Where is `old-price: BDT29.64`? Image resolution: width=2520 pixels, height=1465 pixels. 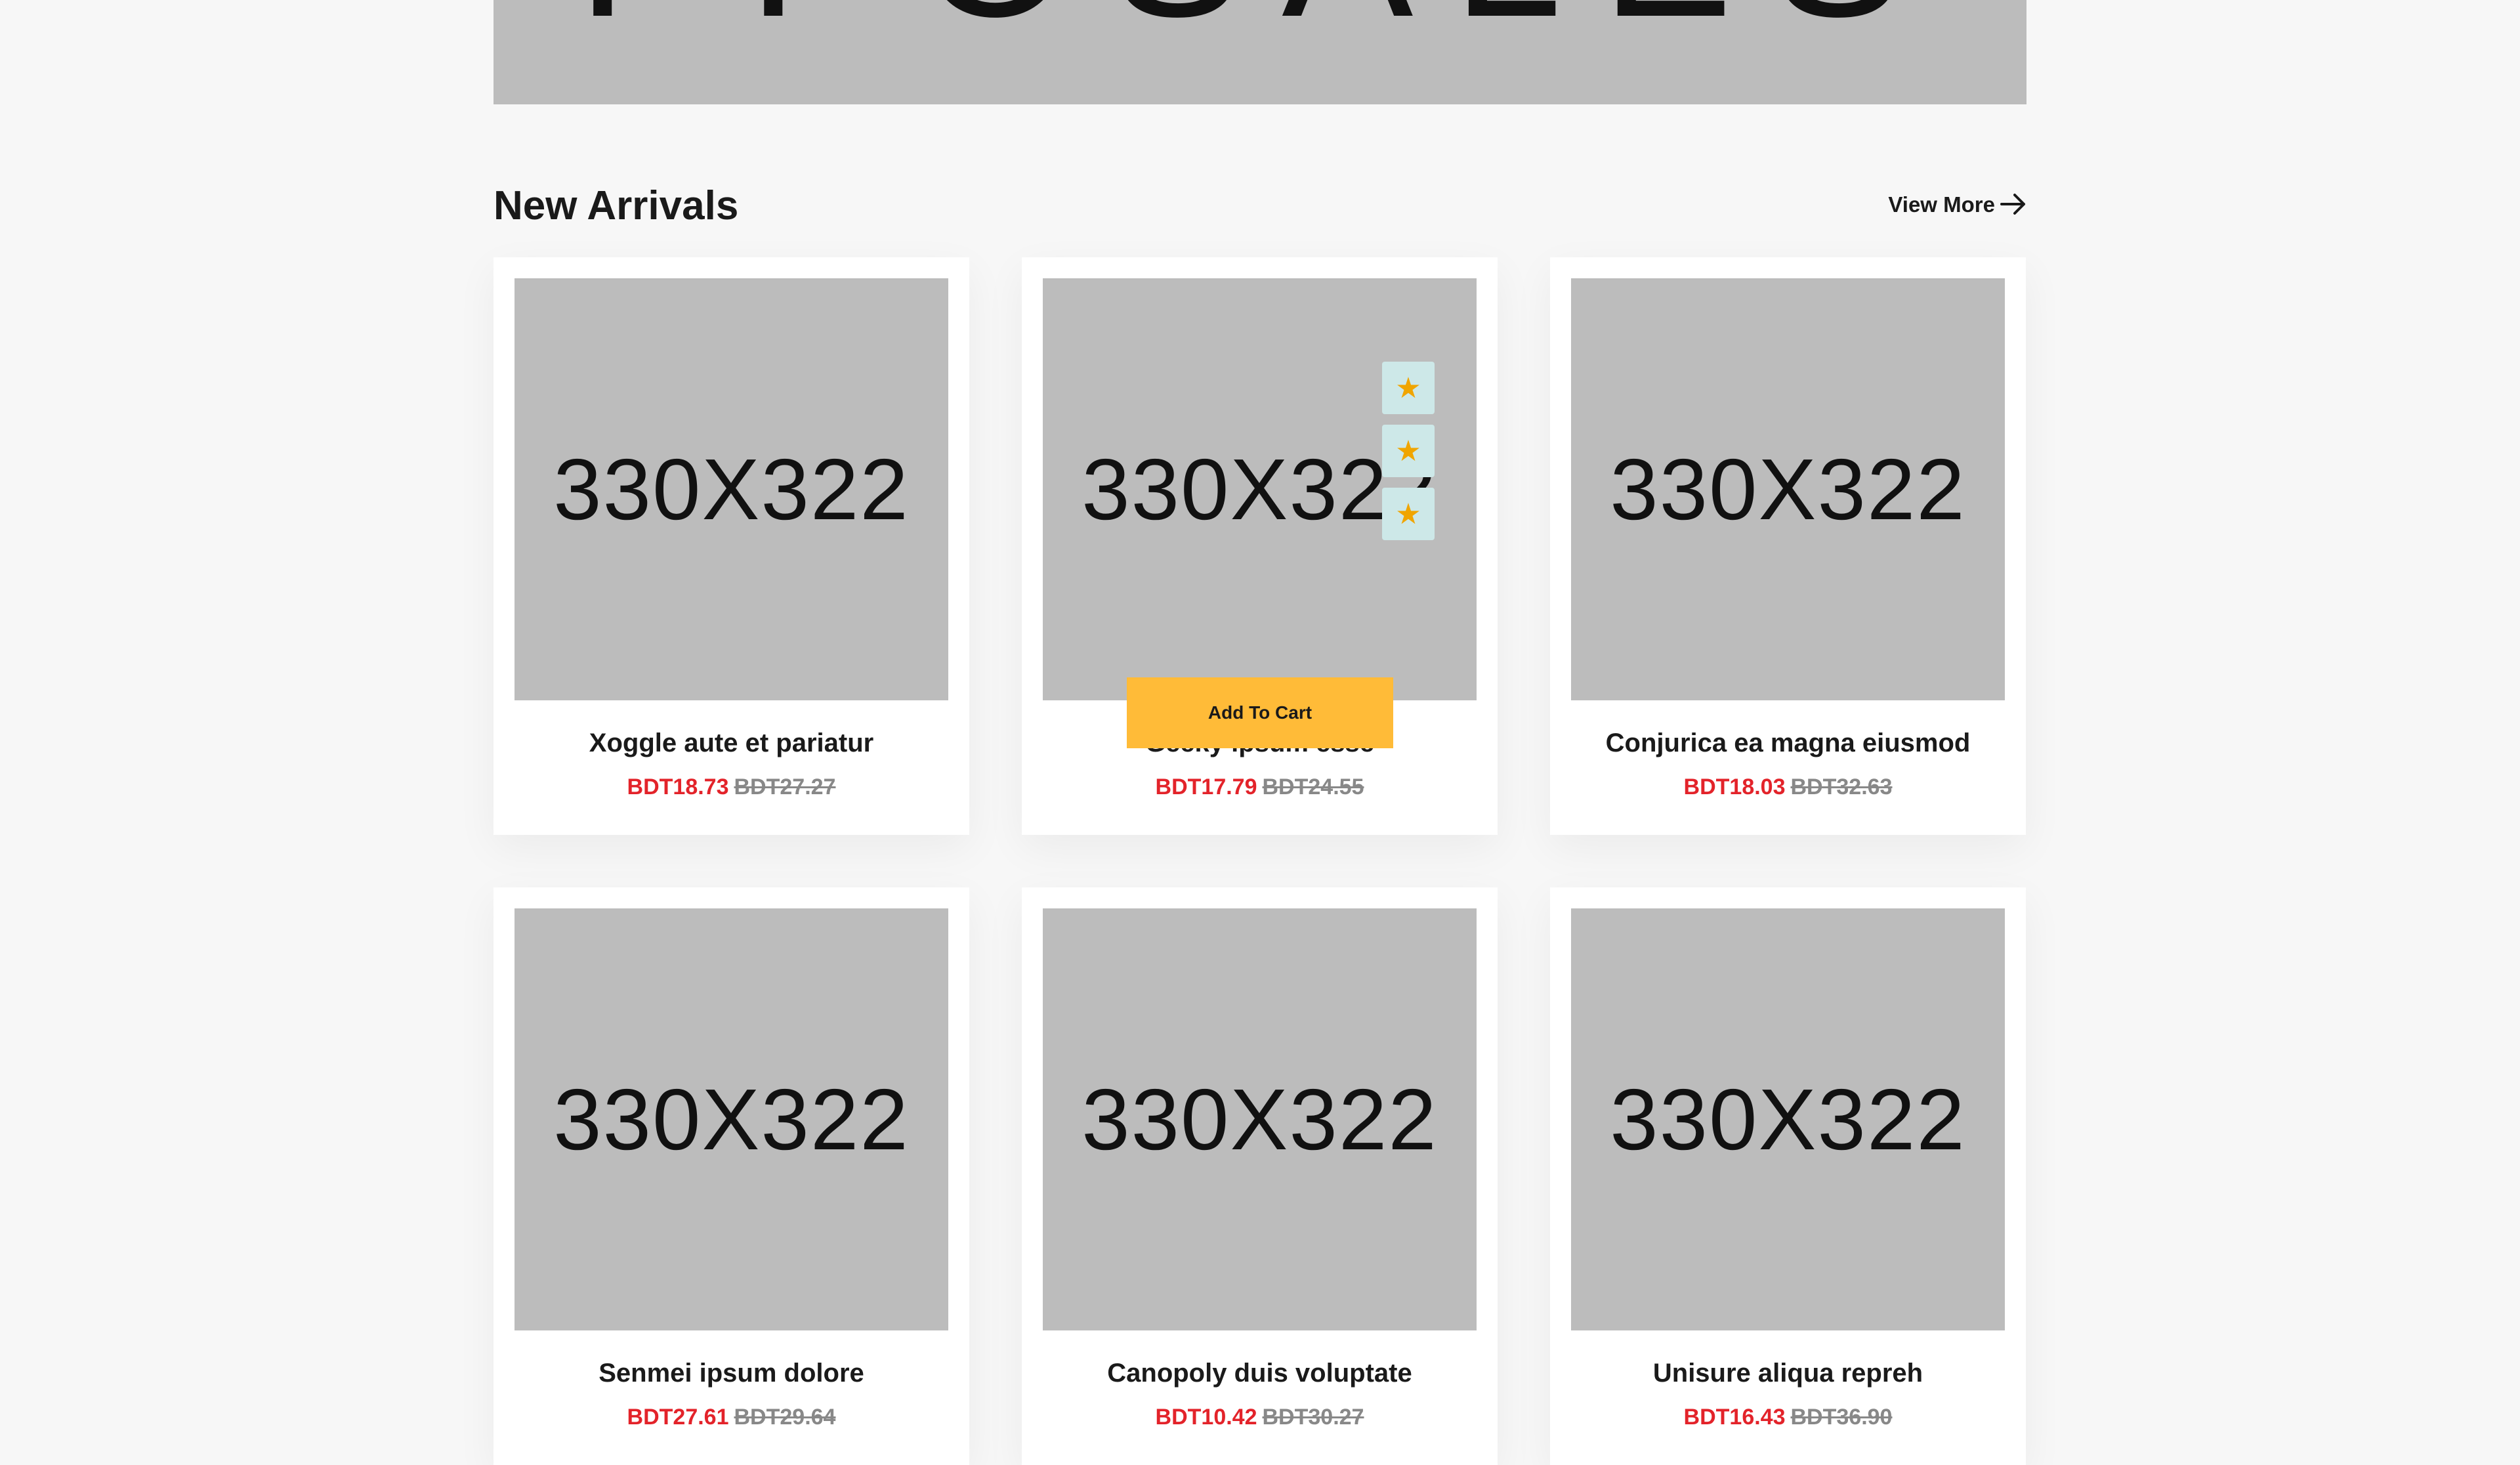
old-price: BDT29.64 is located at coordinates (785, 1418).